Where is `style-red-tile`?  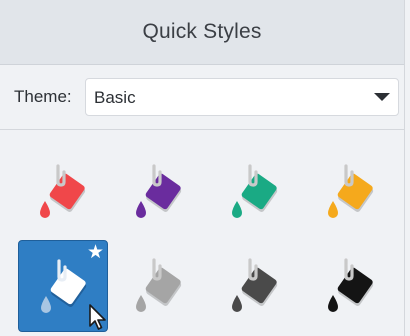
style-red-tile is located at coordinates (63, 192).